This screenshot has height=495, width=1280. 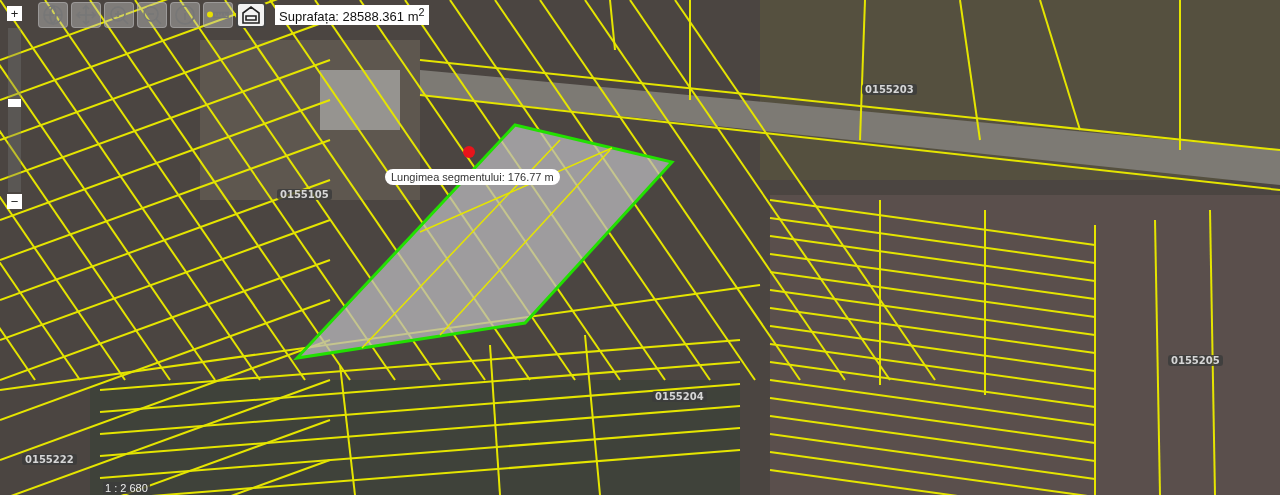 I want to click on zoom-slider, so click(x=14, y=110).